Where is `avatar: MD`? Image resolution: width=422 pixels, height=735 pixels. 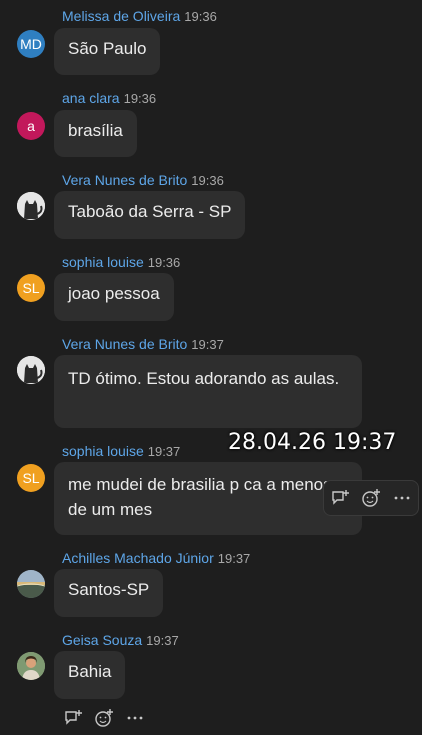 avatar: MD is located at coordinates (31, 44).